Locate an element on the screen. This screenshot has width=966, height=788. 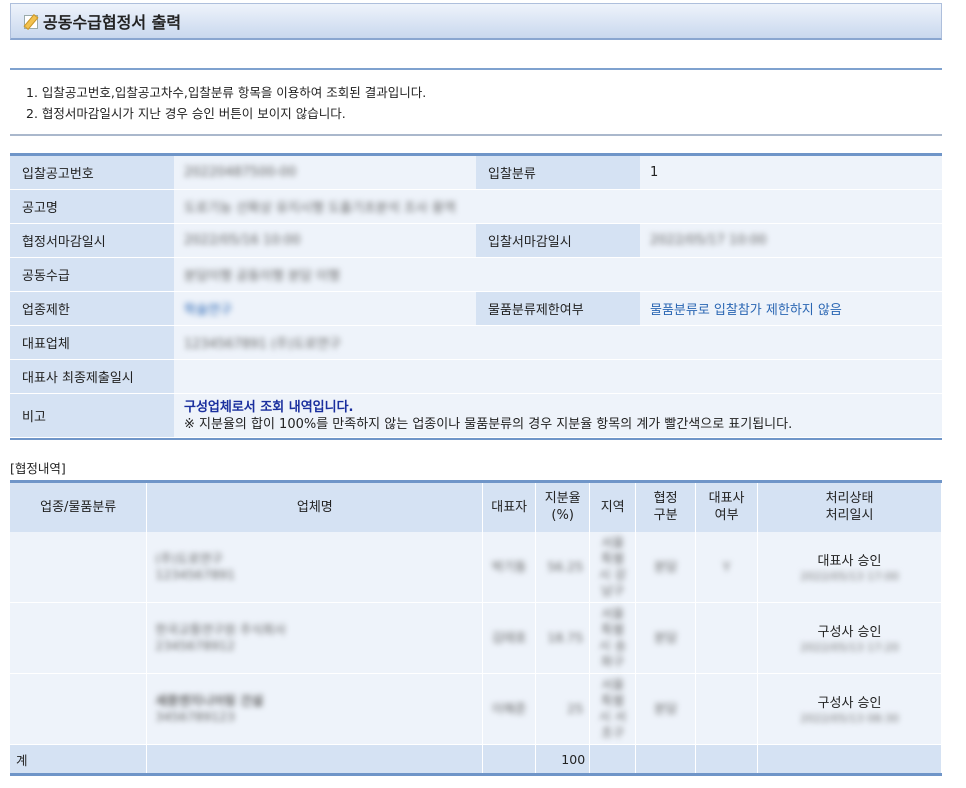
status-date: 2022/05/13 17:00 is located at coordinates (849, 576).